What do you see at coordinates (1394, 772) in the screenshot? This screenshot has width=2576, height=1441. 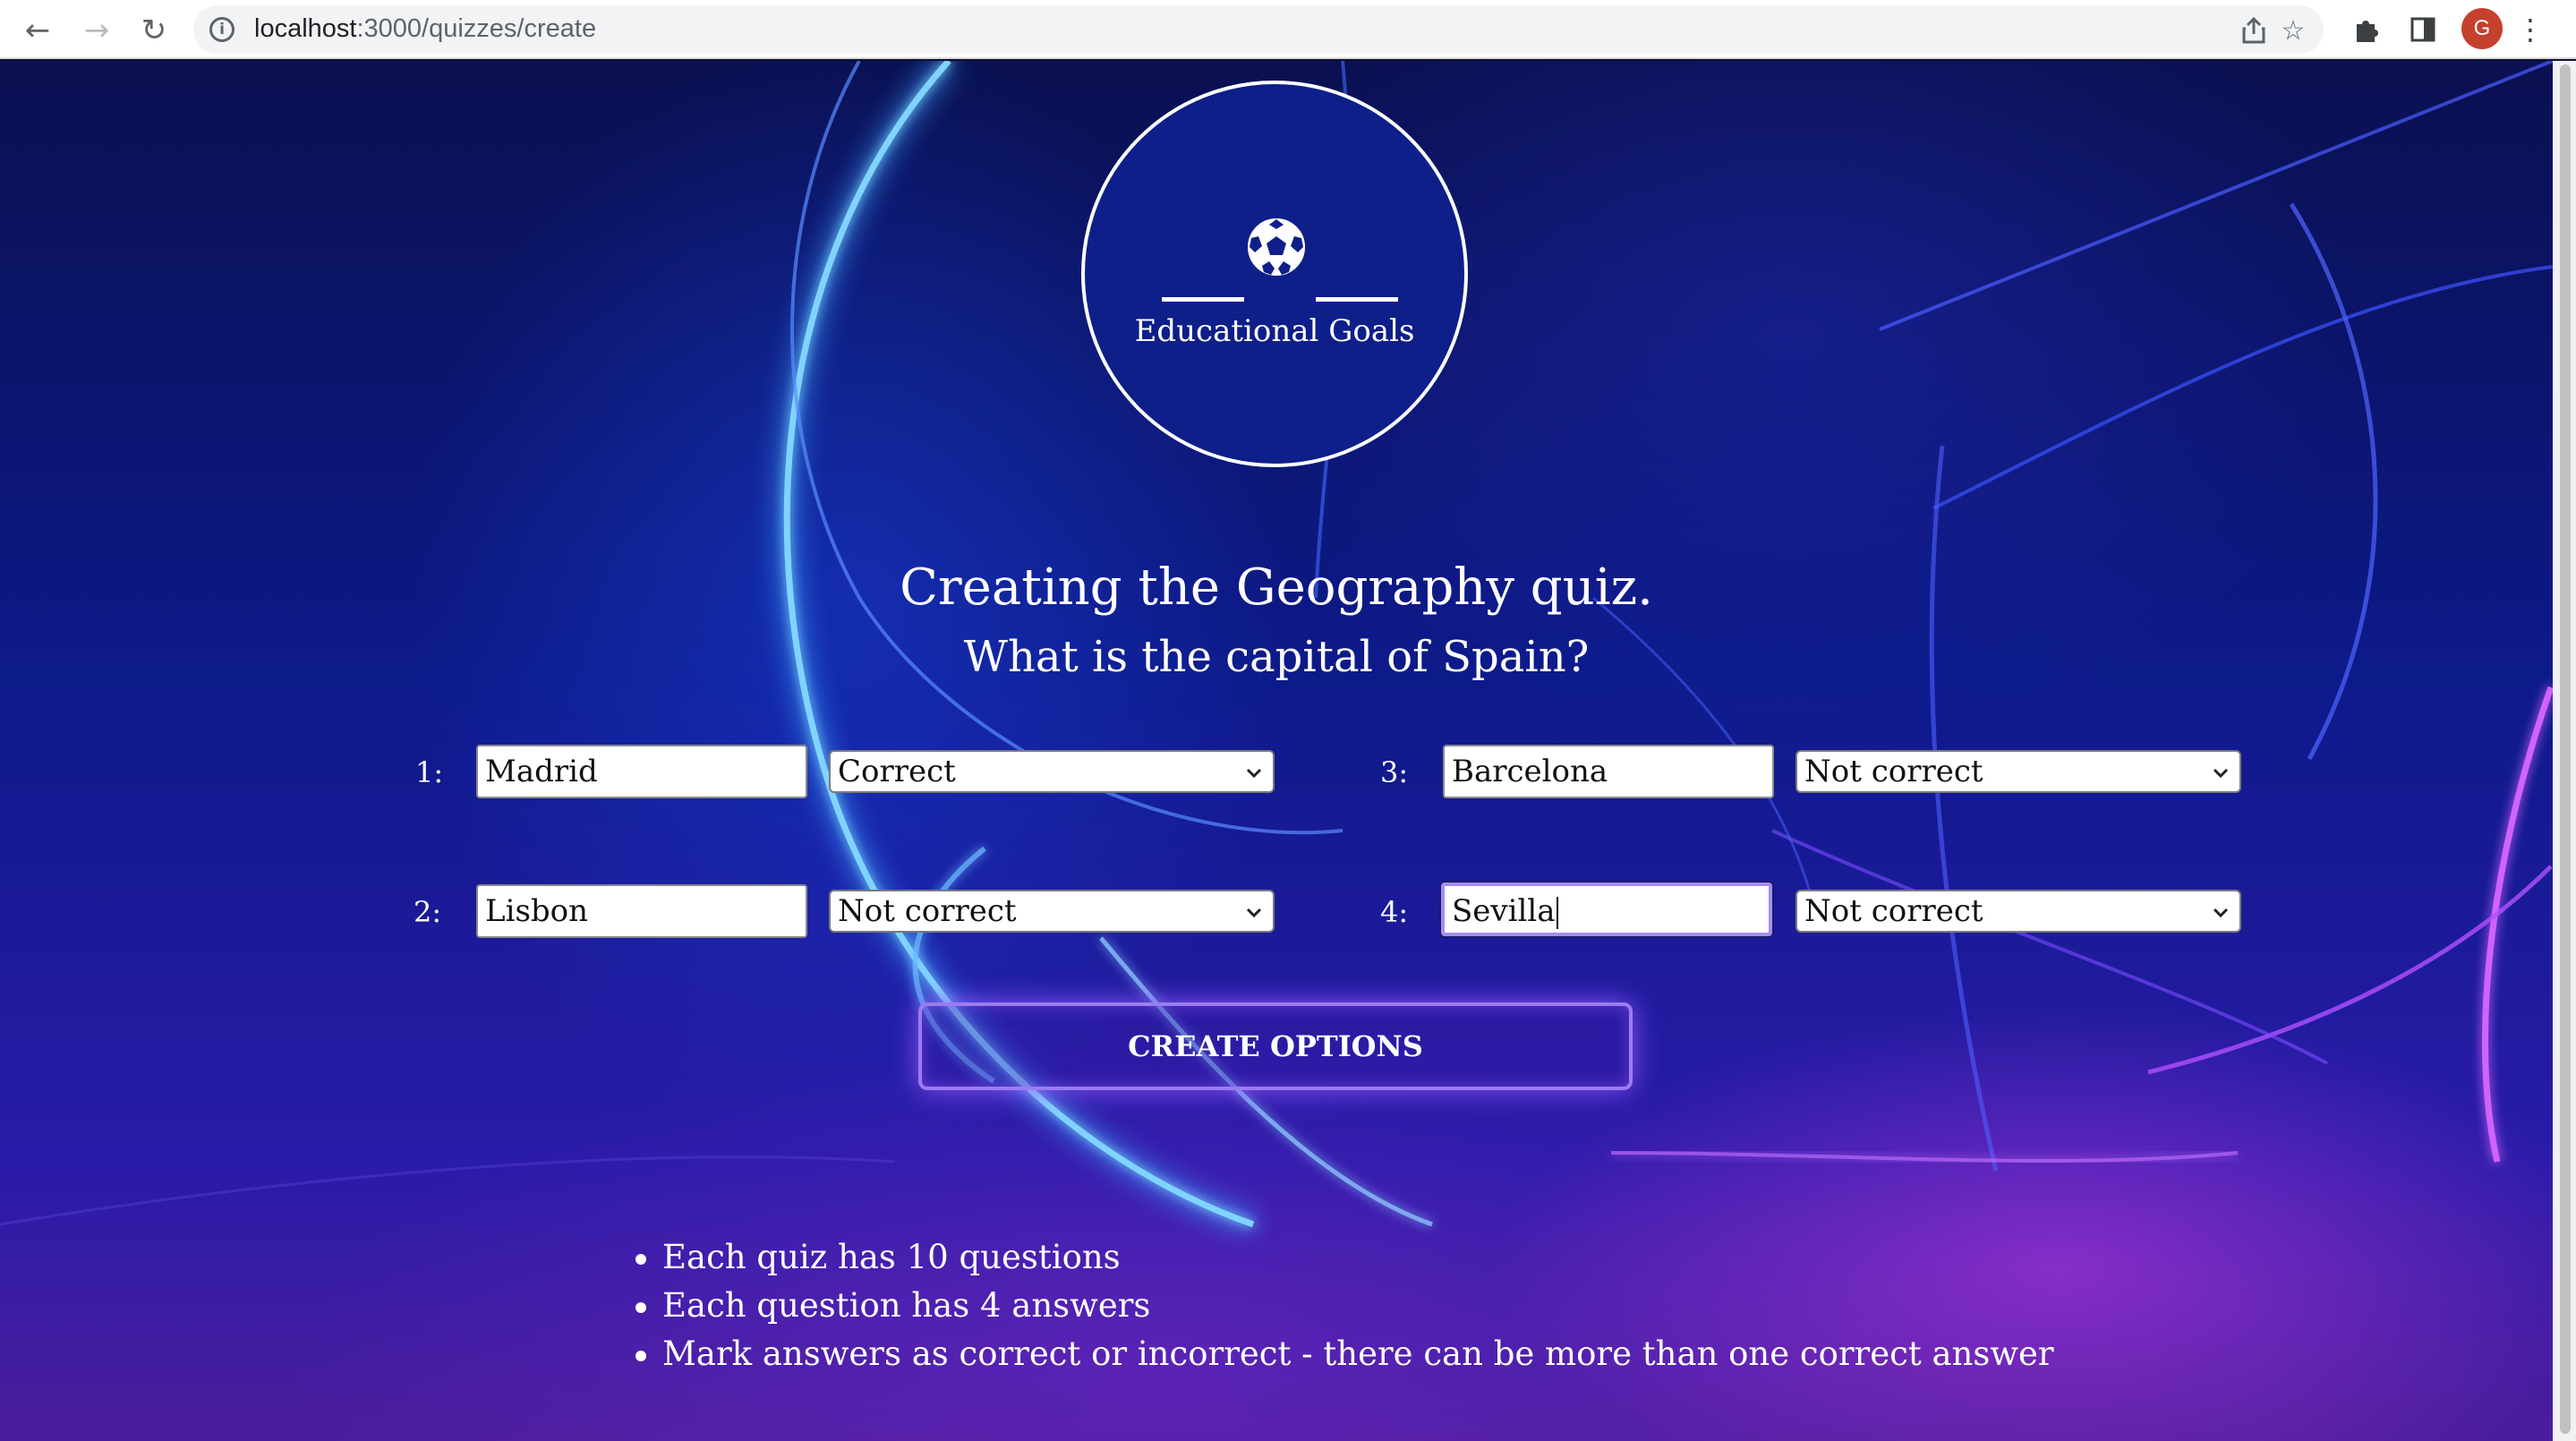 I see `answer-3-number: 3:` at bounding box center [1394, 772].